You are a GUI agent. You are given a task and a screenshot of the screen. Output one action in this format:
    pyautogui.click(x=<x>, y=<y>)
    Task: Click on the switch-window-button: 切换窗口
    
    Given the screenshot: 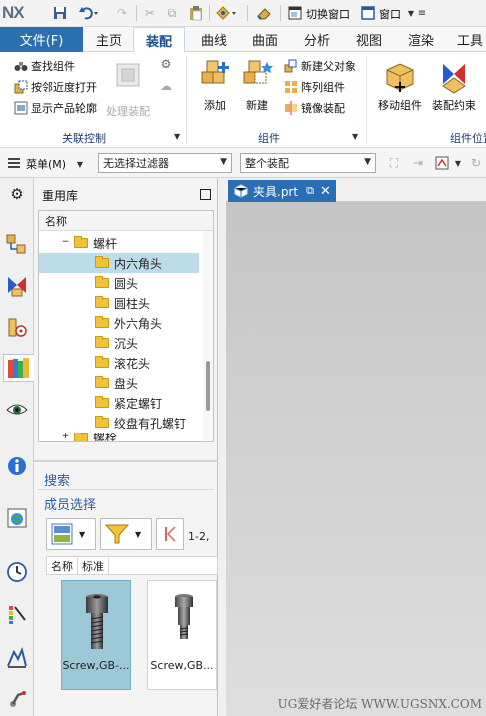 What is the action you would take?
    pyautogui.click(x=328, y=14)
    